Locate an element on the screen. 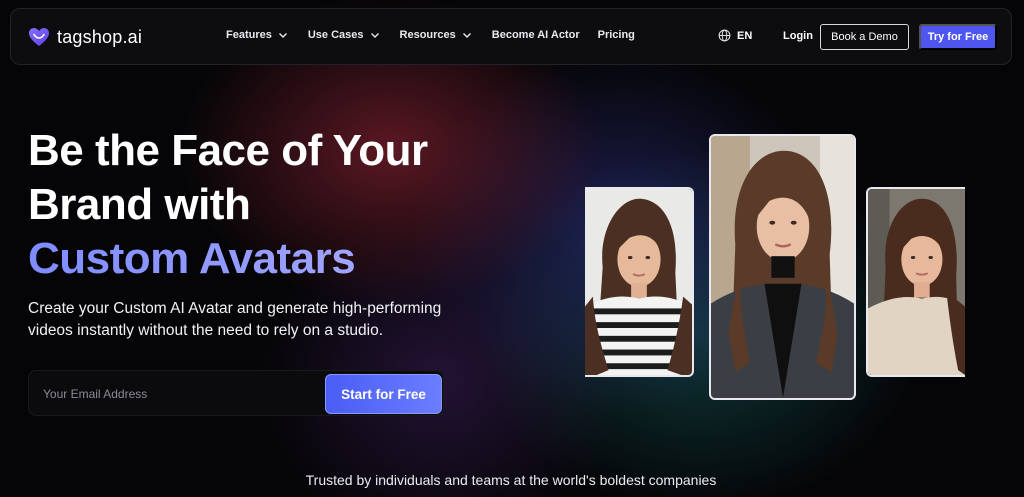 The height and width of the screenshot is (497, 1024). login-link: Login is located at coordinates (798, 36).